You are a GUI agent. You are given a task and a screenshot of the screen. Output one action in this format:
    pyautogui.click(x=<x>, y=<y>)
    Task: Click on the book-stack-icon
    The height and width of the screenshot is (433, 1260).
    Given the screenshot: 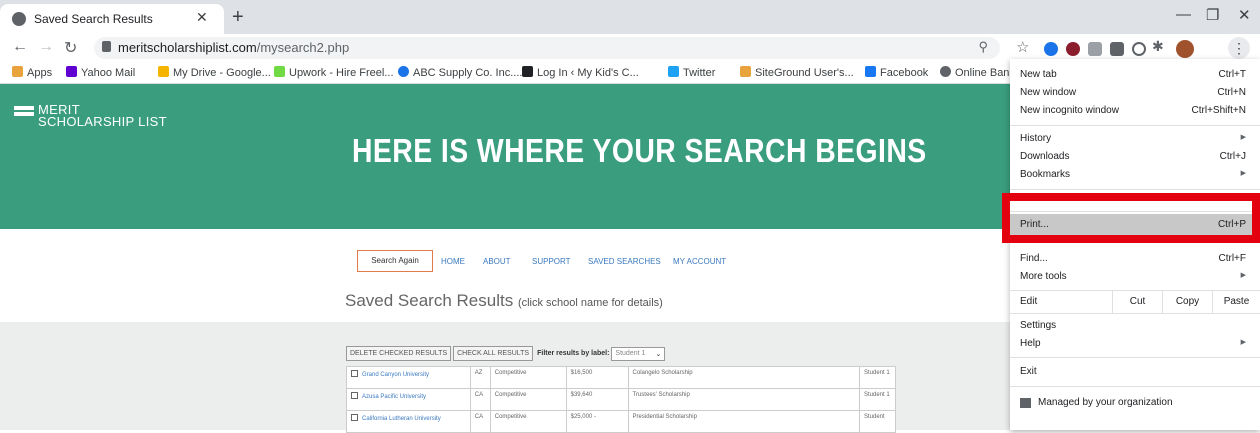 What is the action you would take?
    pyautogui.click(x=24, y=114)
    